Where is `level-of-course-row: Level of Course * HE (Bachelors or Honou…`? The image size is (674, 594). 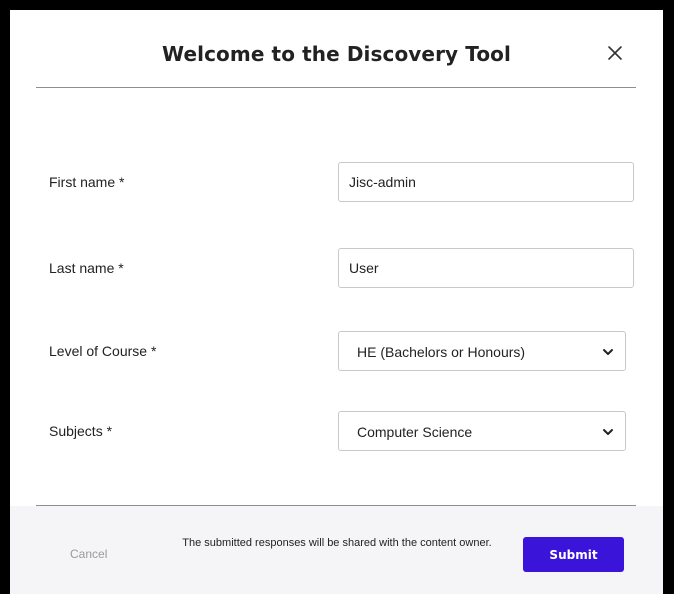 level-of-course-row: Level of Course * HE (Bachelors or Honou… is located at coordinates (336, 351).